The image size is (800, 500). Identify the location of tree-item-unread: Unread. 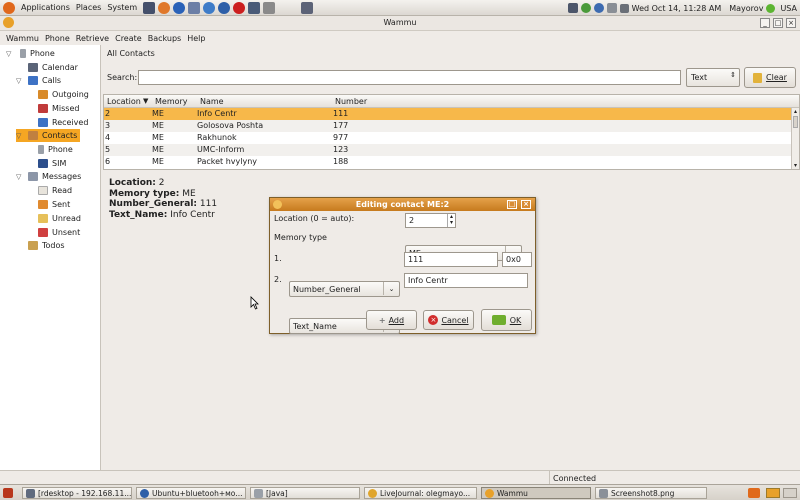
(59, 218).